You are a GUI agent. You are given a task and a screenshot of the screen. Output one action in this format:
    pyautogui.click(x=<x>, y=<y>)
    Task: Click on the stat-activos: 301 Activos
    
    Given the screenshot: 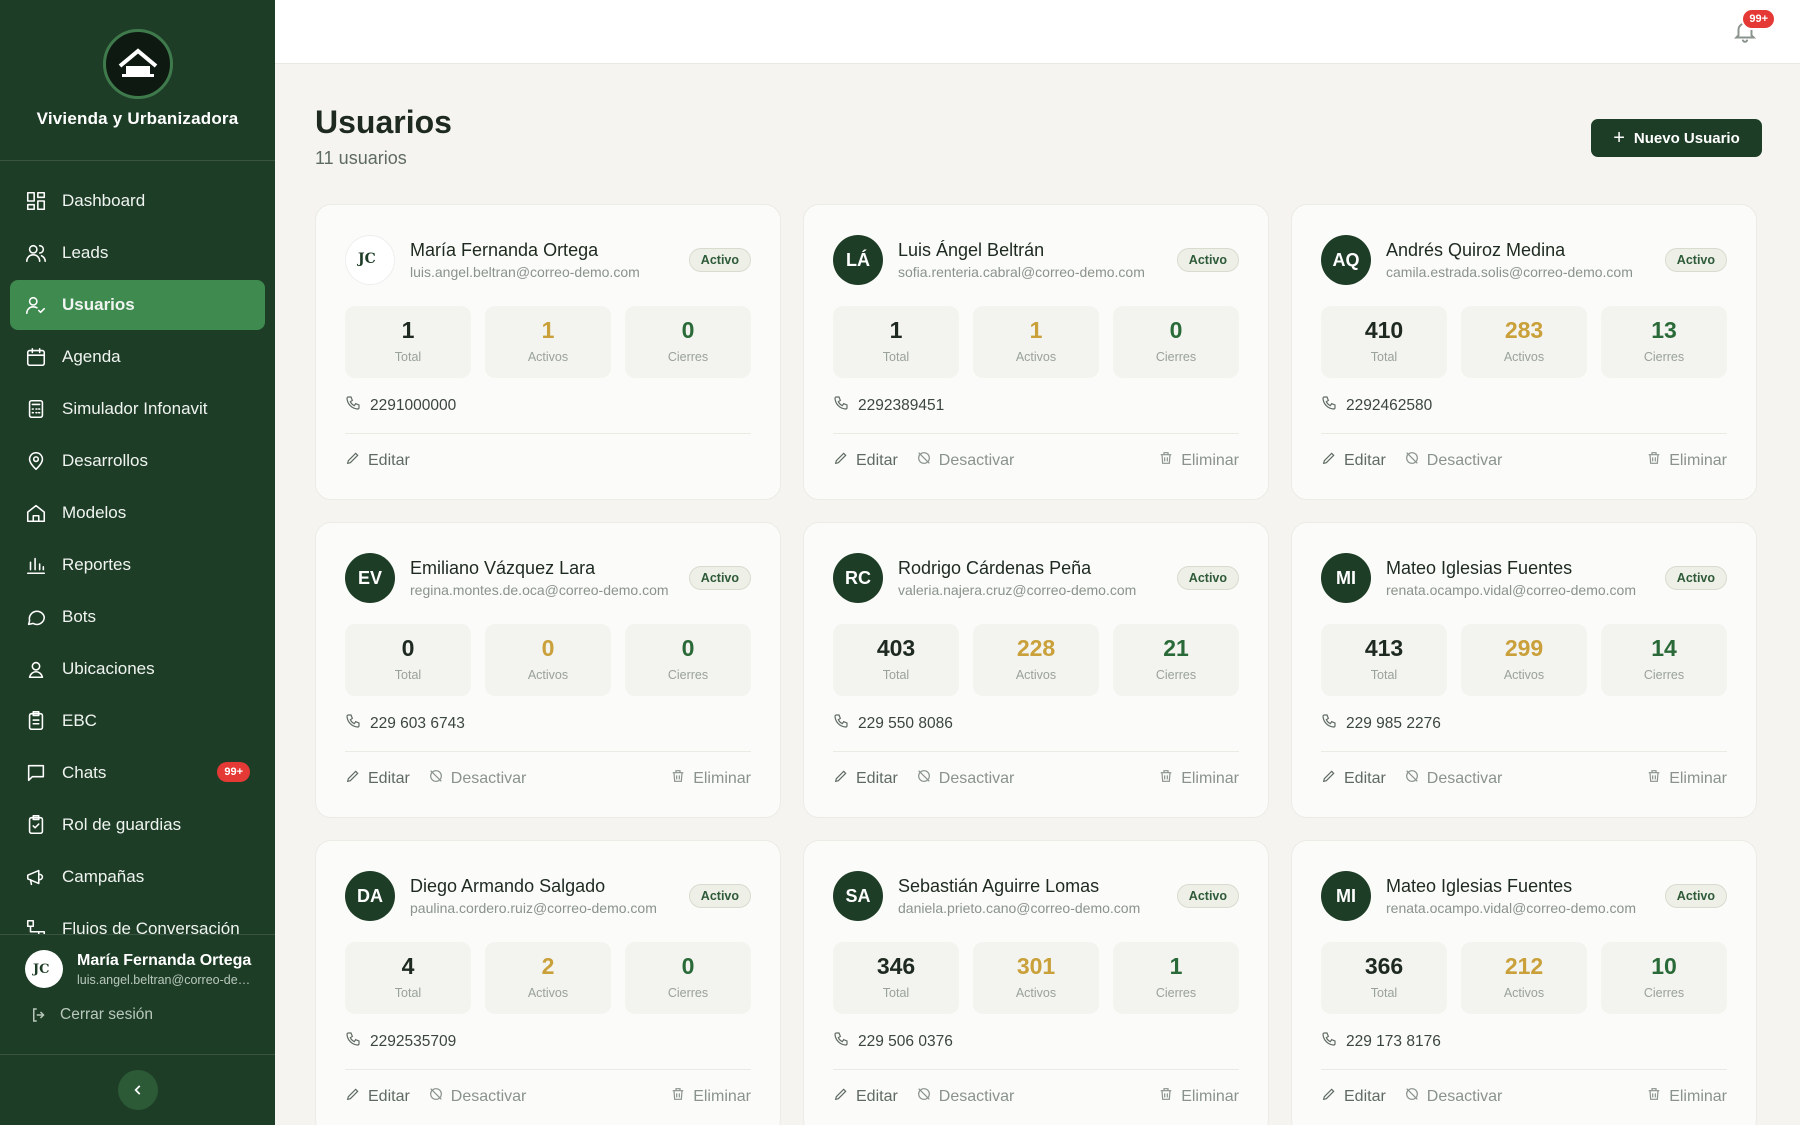 What is the action you would take?
    pyautogui.click(x=1036, y=978)
    